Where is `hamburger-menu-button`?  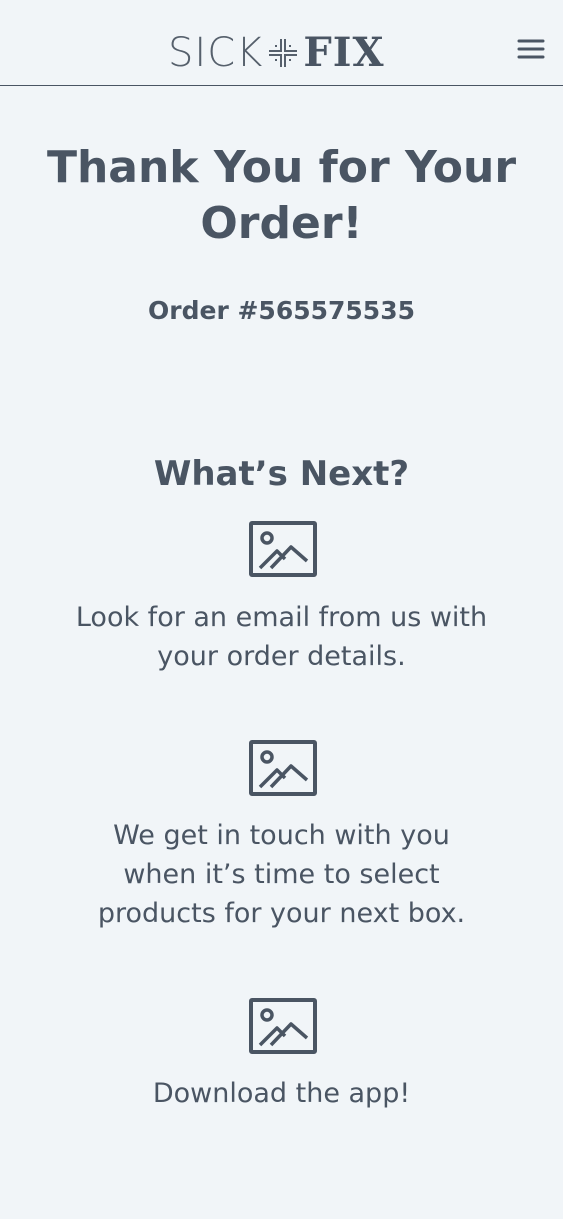 hamburger-menu-button is located at coordinates (531, 49).